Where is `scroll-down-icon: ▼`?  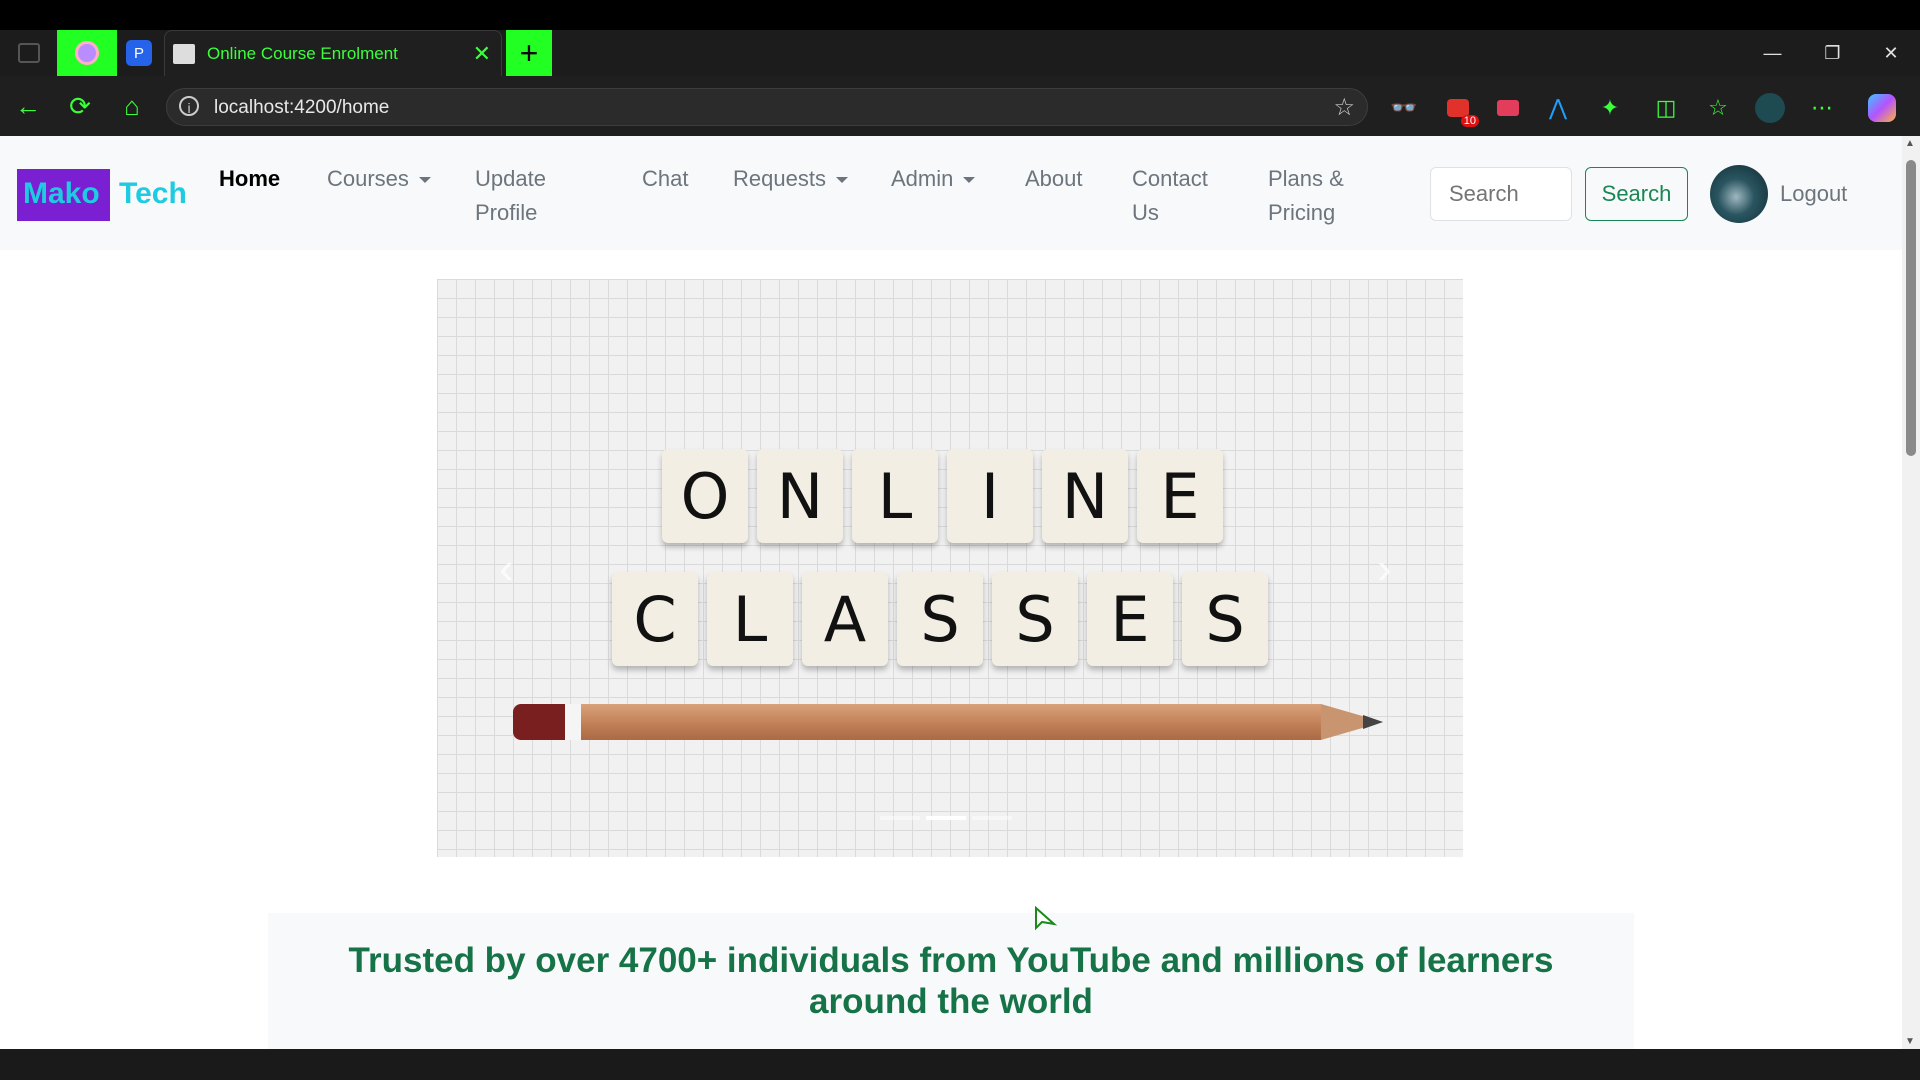 scroll-down-icon: ▼ is located at coordinates (1910, 1041).